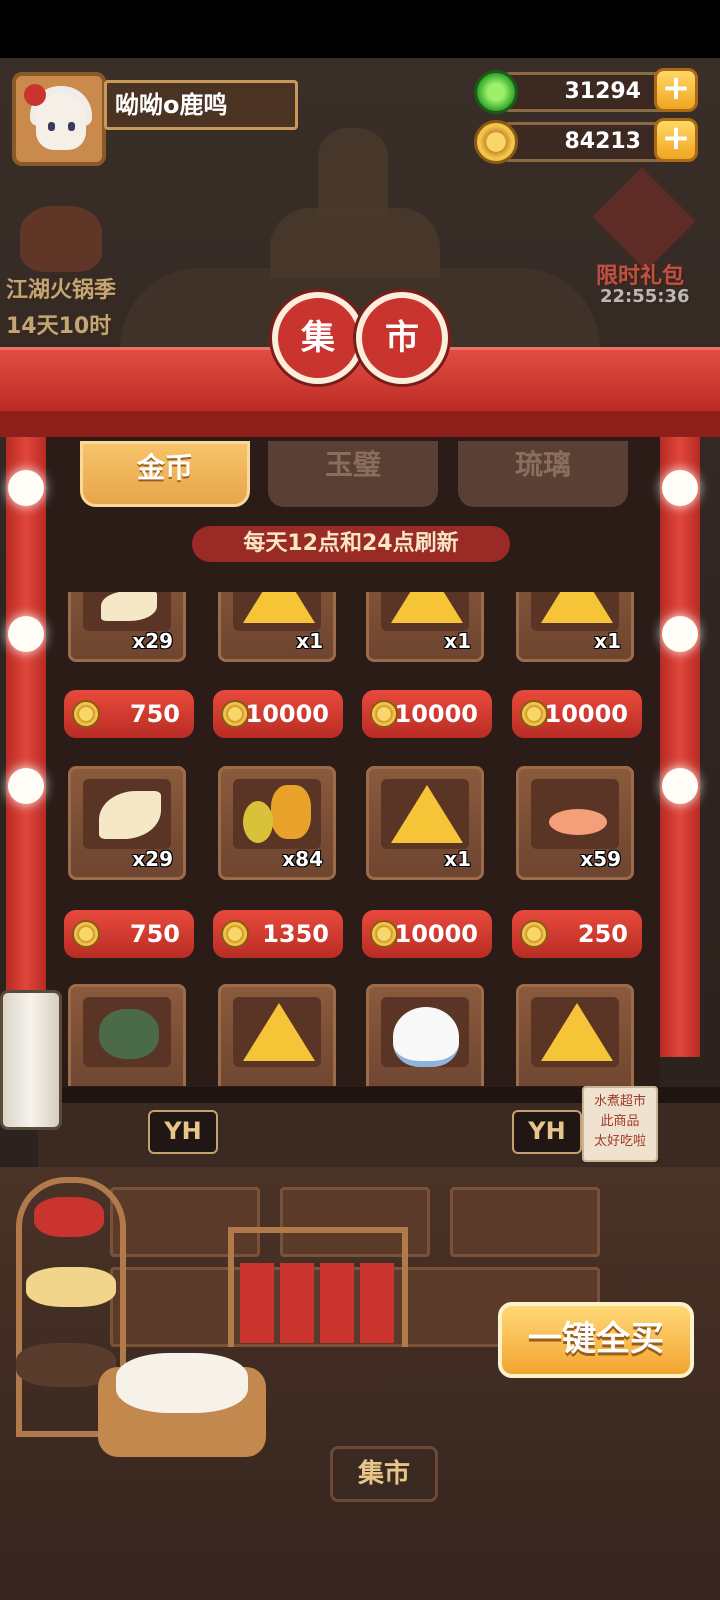 This screenshot has height=1600, width=720. Describe the element at coordinates (644, 219) in the screenshot. I see `gift-icon` at that location.